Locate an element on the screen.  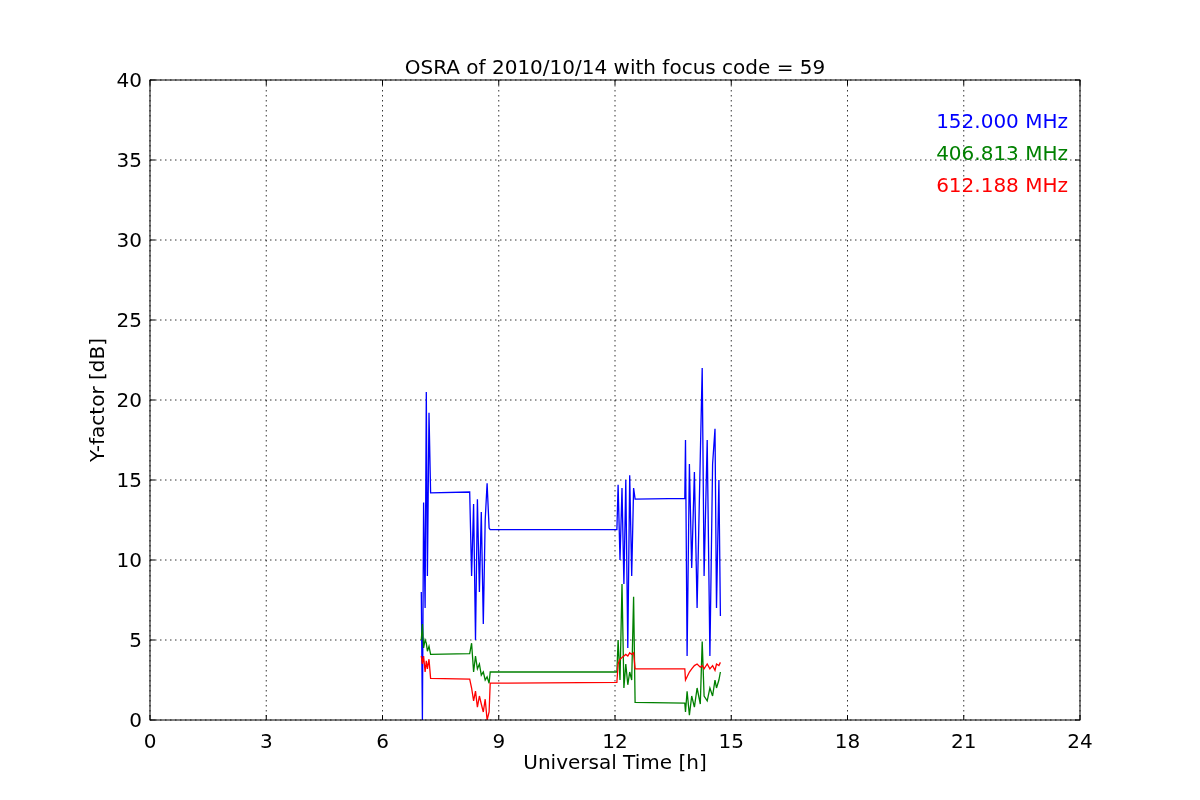
tick-label: 25 is located at coordinates (129, 320).